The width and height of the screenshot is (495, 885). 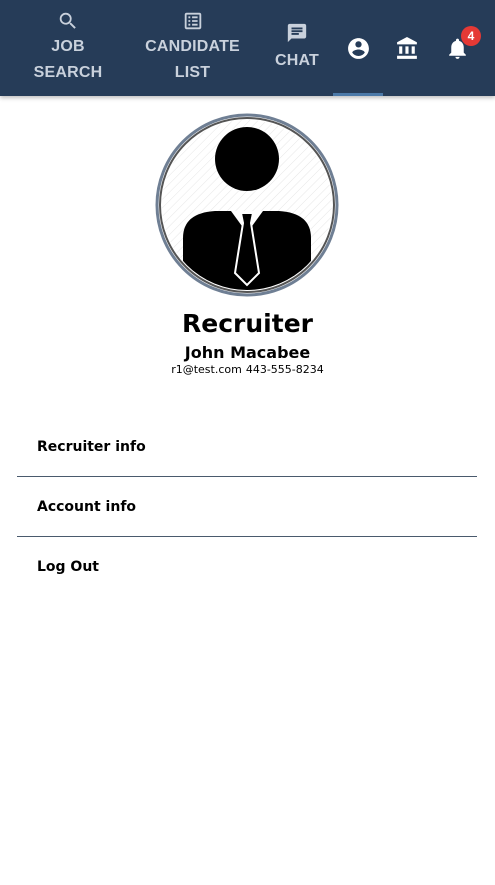 What do you see at coordinates (192, 21) in the screenshot?
I see `list-icon` at bounding box center [192, 21].